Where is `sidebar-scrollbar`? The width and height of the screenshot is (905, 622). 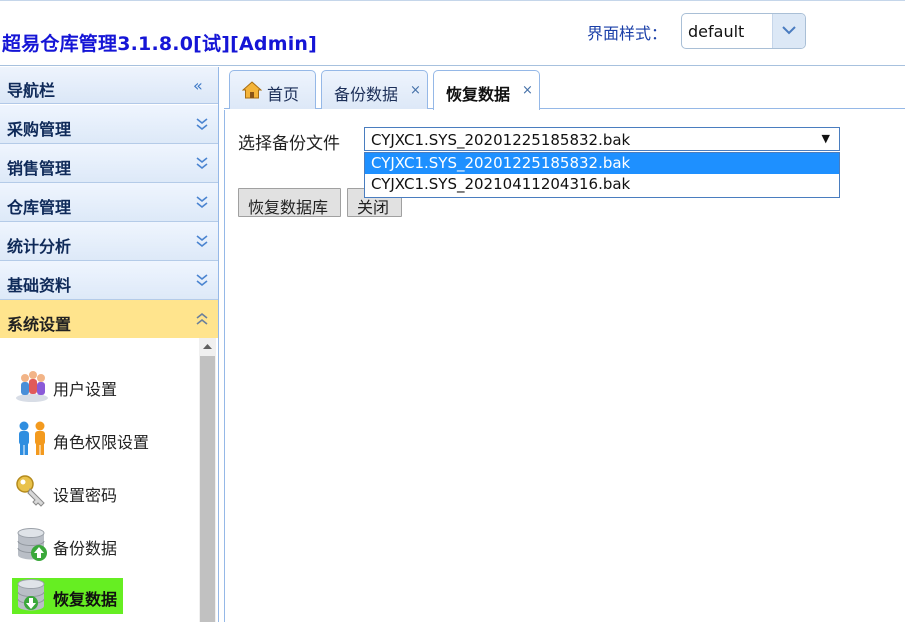 sidebar-scrollbar is located at coordinates (207, 480).